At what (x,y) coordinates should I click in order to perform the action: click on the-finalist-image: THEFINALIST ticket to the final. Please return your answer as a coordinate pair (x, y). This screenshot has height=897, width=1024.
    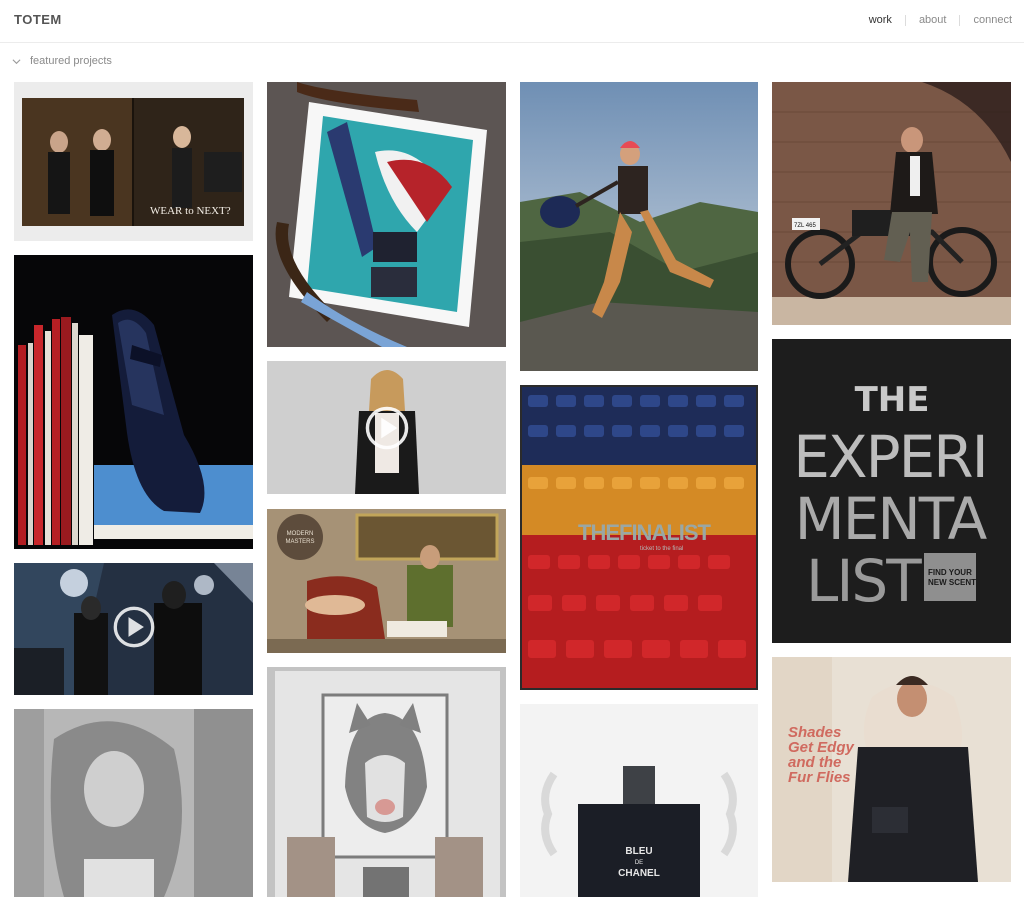
    Looking at the image, I should click on (639, 537).